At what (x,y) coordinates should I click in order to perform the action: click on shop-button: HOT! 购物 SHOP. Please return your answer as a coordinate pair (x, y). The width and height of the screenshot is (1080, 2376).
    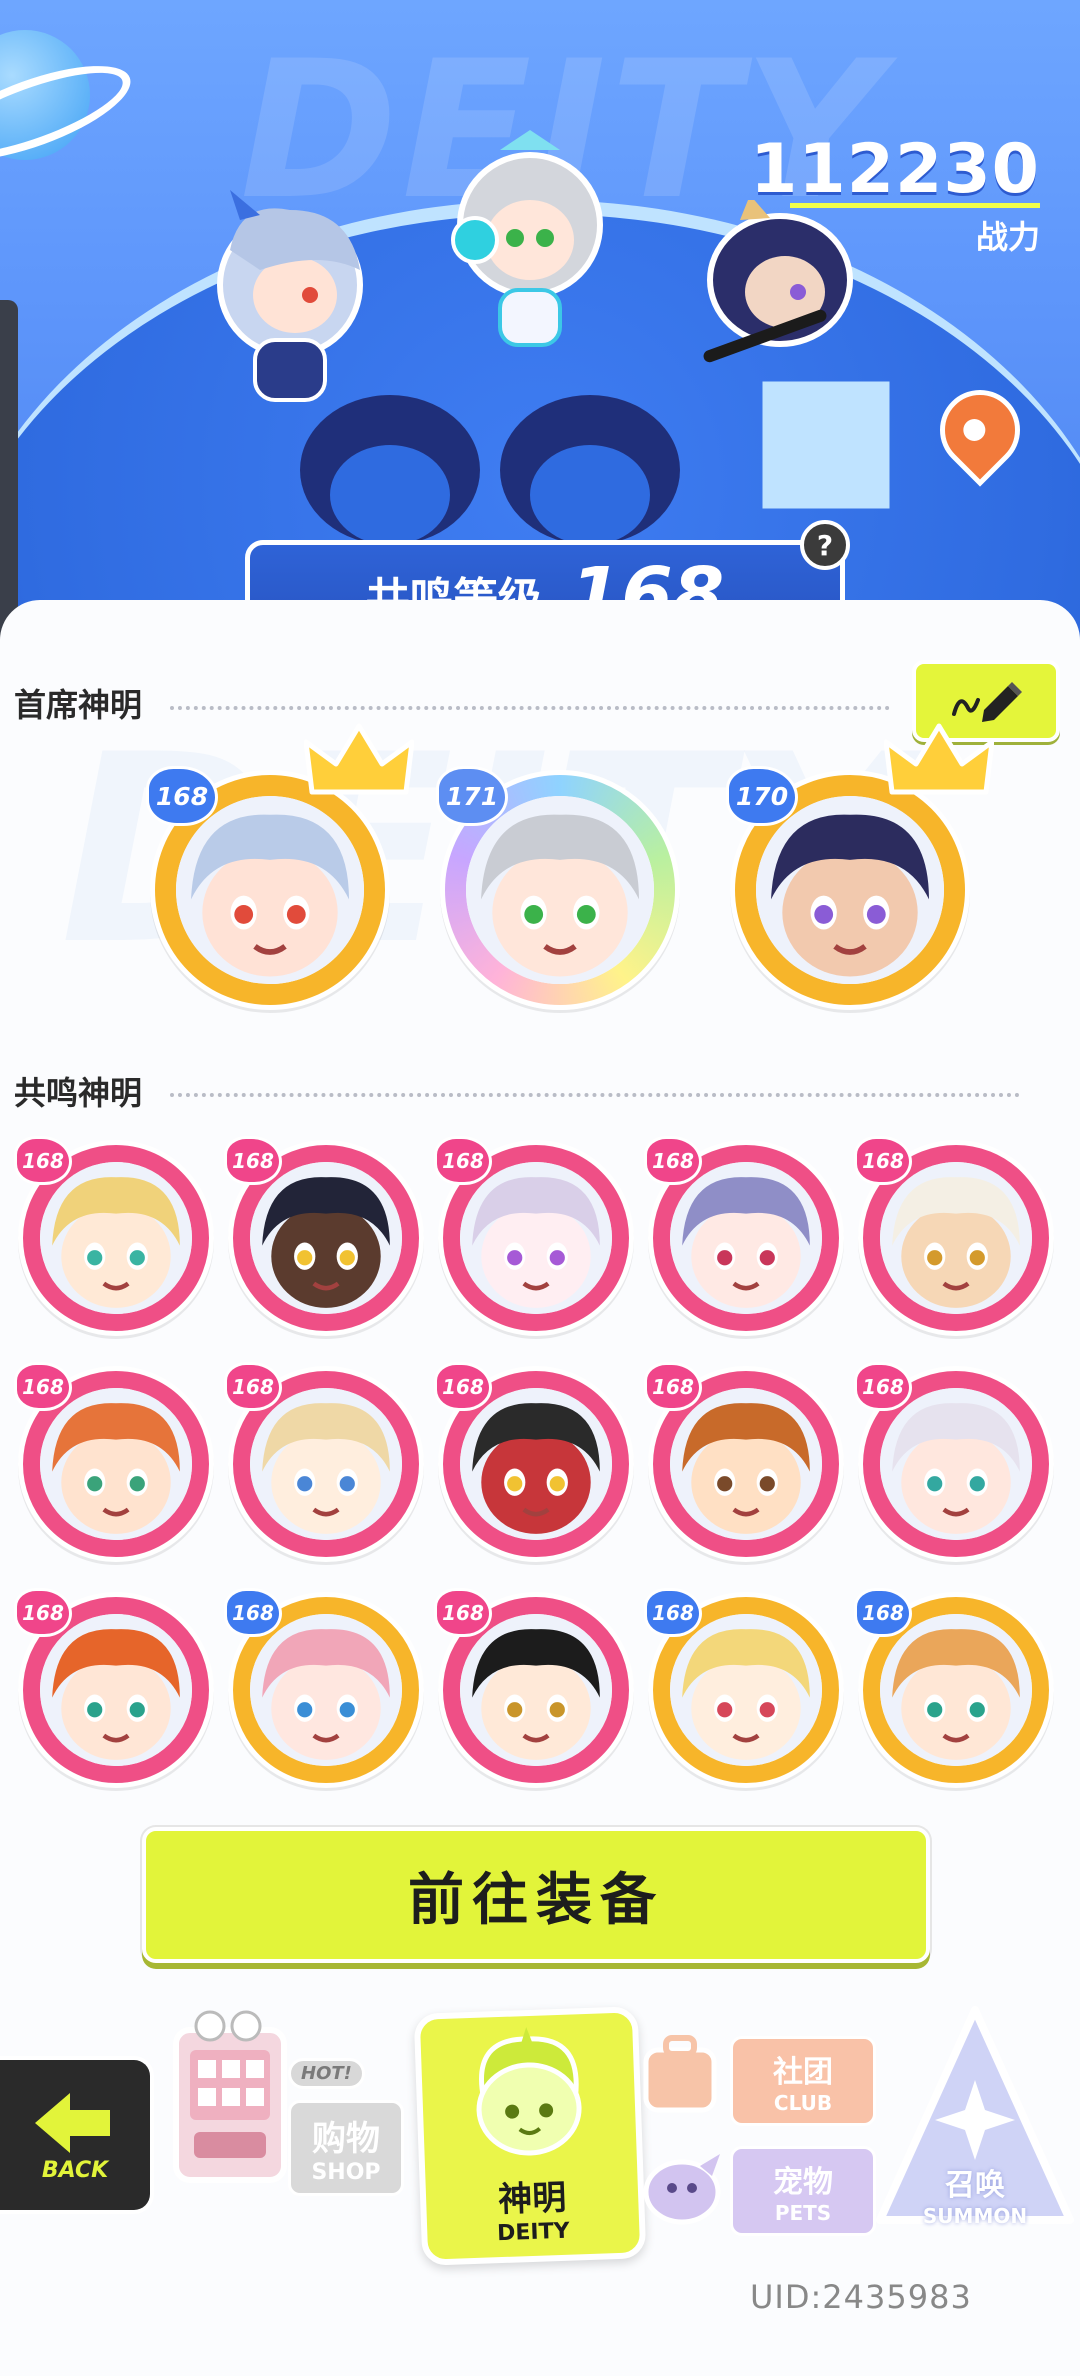
    Looking at the image, I should click on (285, 2100).